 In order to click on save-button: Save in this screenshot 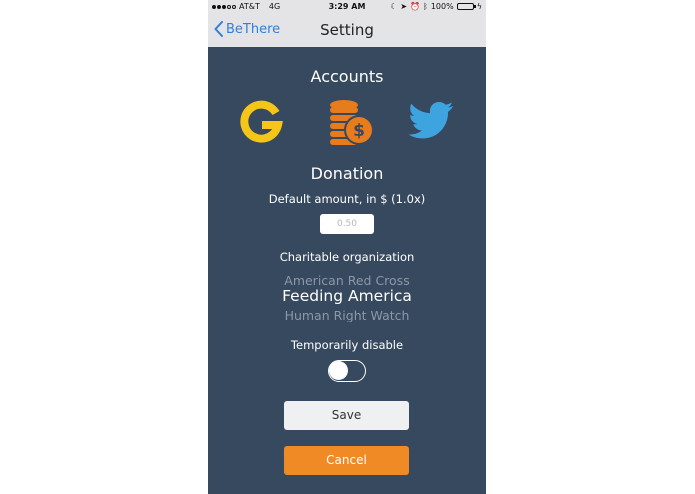, I will do `click(346, 415)`.